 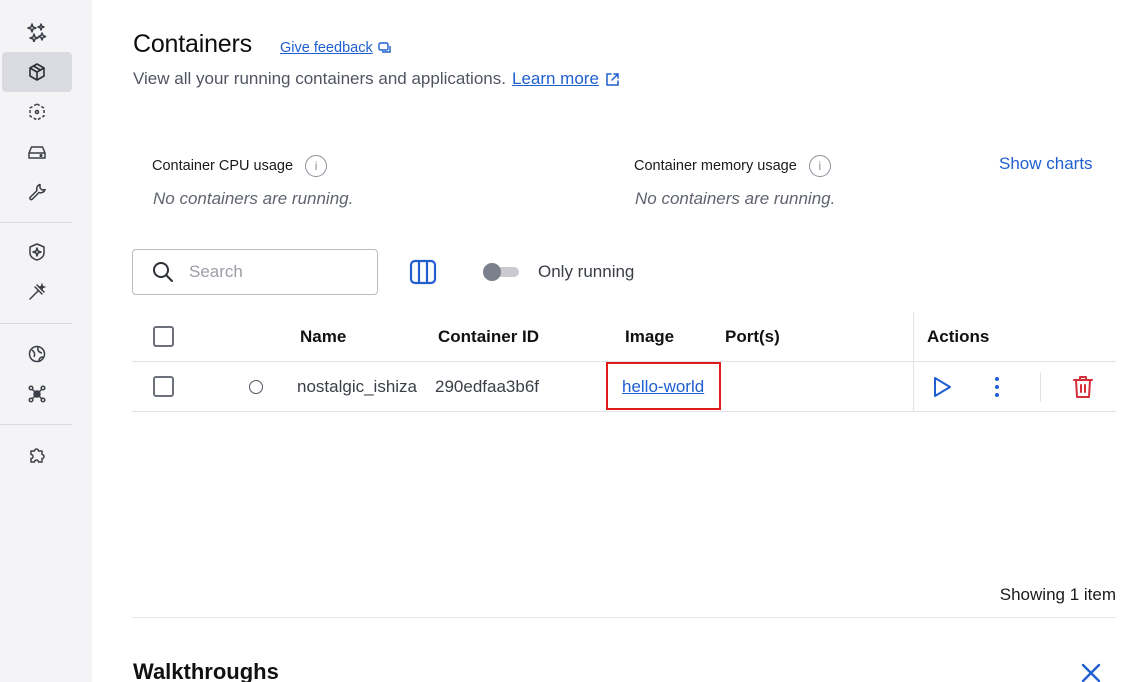 What do you see at coordinates (942, 387) in the screenshot?
I see `start-icon` at bounding box center [942, 387].